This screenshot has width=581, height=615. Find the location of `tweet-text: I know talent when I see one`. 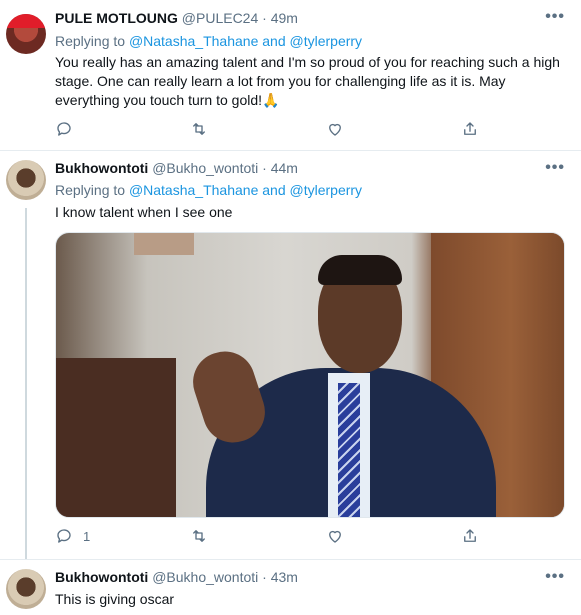

tweet-text: I know talent when I see one is located at coordinates (144, 212).